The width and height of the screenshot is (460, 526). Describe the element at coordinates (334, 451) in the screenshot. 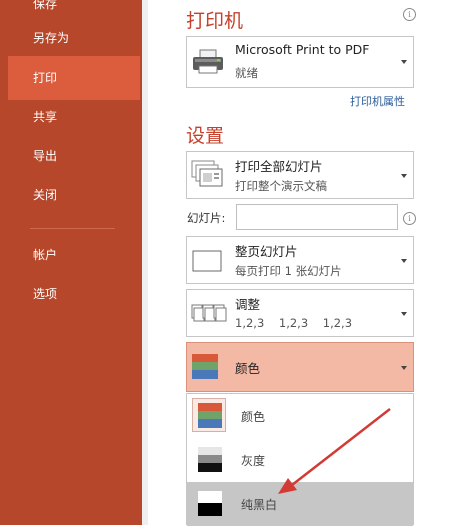

I see `annotation-arrow` at that location.